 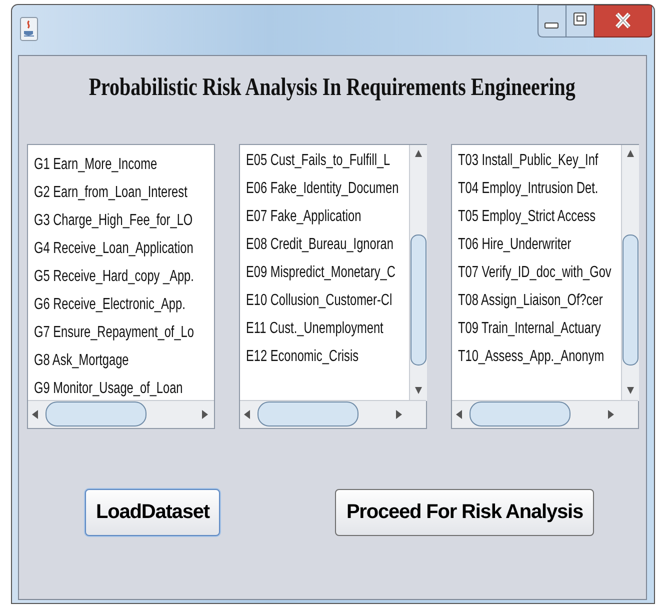 What do you see at coordinates (580, 21) in the screenshot?
I see `maximize-button` at bounding box center [580, 21].